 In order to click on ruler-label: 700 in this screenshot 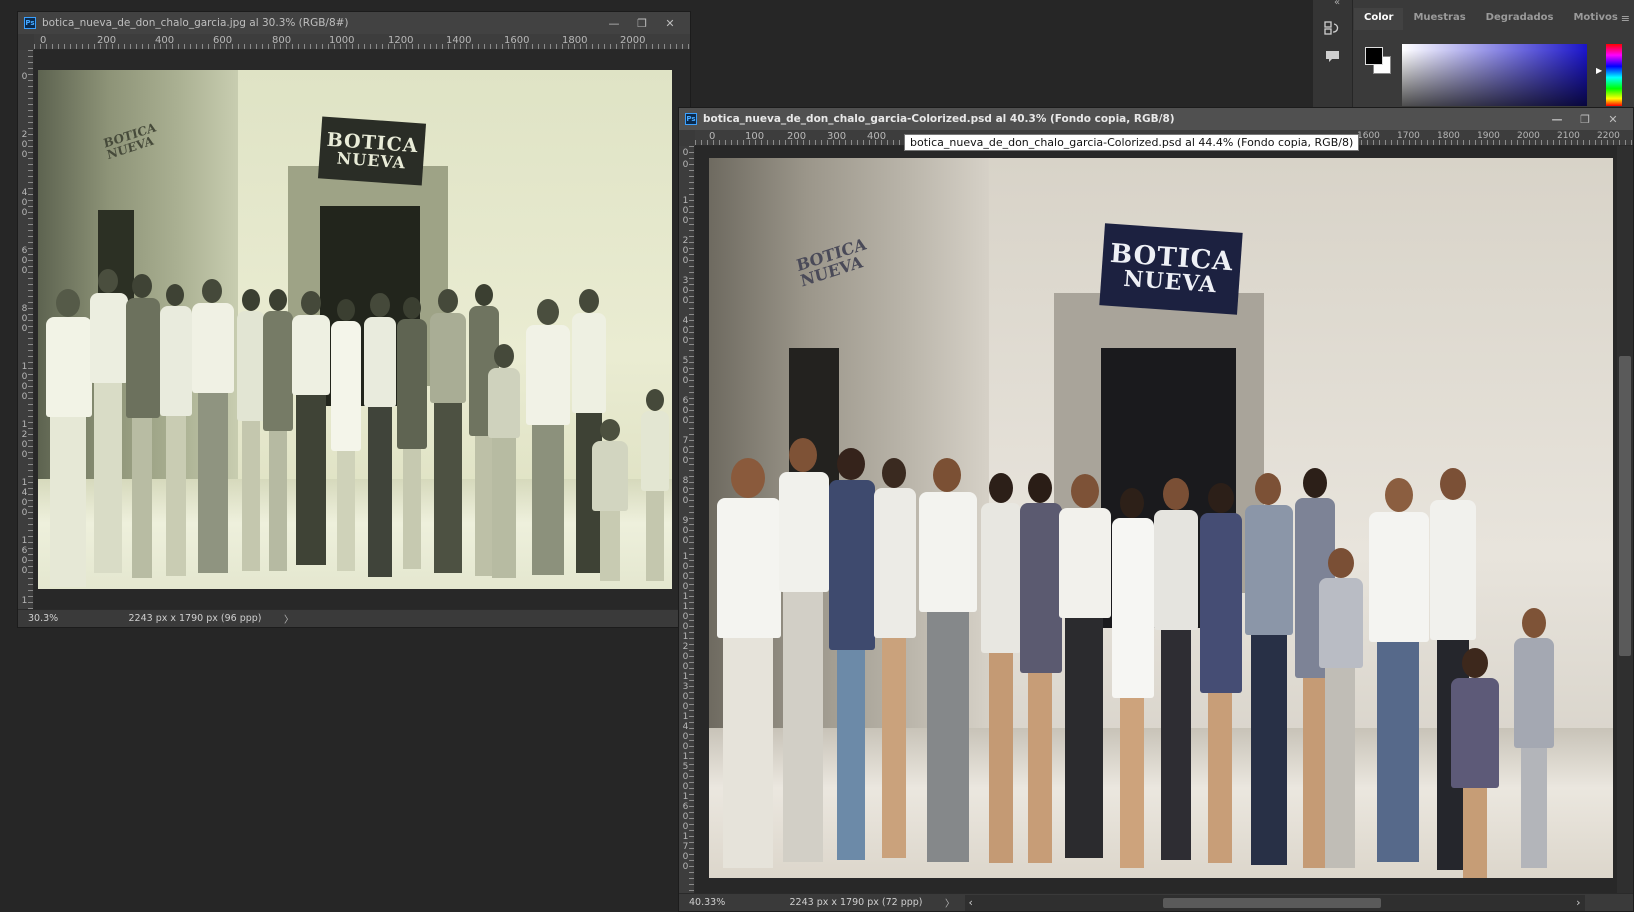, I will do `click(685, 451)`.